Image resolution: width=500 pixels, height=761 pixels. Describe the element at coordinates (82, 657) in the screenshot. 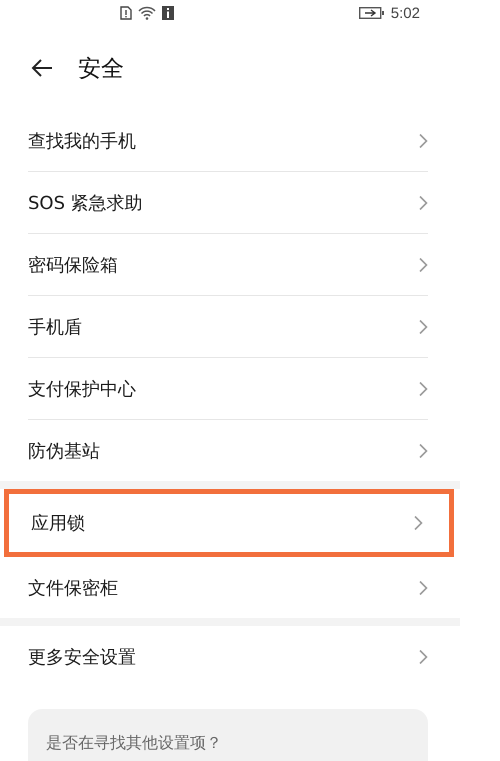

I see `row-label: 更多安全设置` at that location.